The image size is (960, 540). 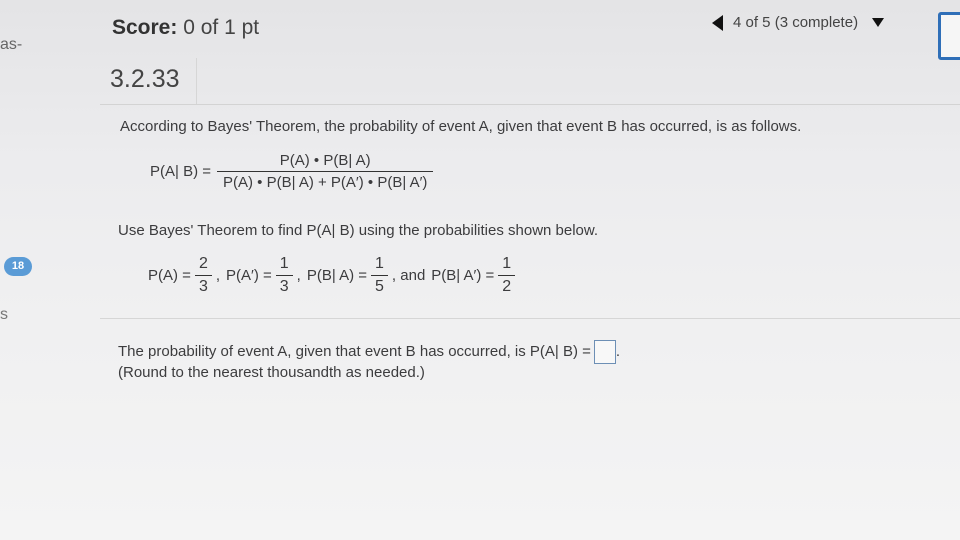 What do you see at coordinates (463, 275) in the screenshot?
I see `pbac-label: P(B| A′) =` at bounding box center [463, 275].